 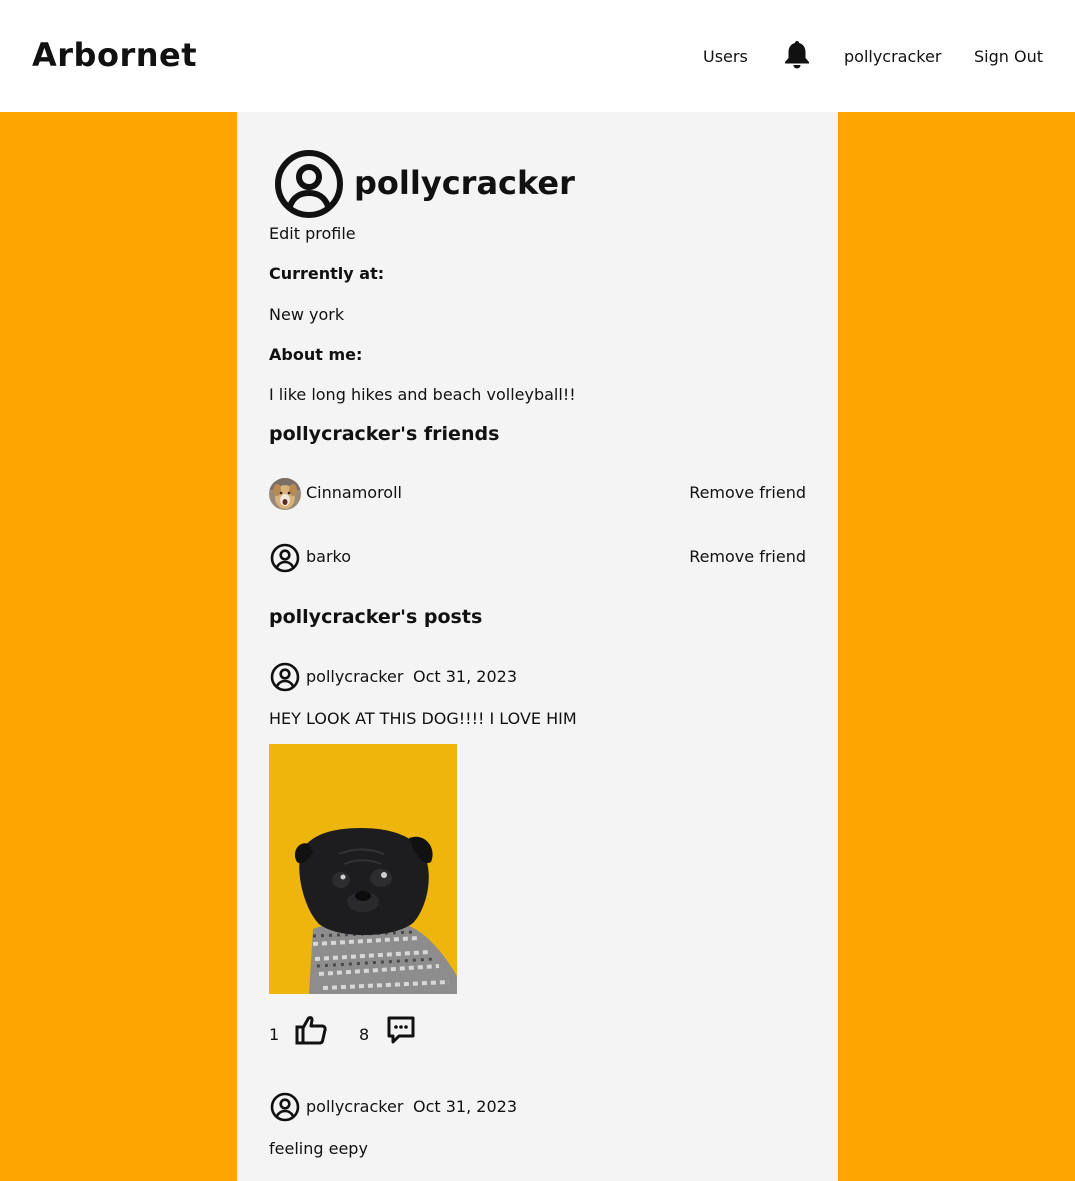 I want to click on friend-photo-avatar, so click(x=285, y=494).